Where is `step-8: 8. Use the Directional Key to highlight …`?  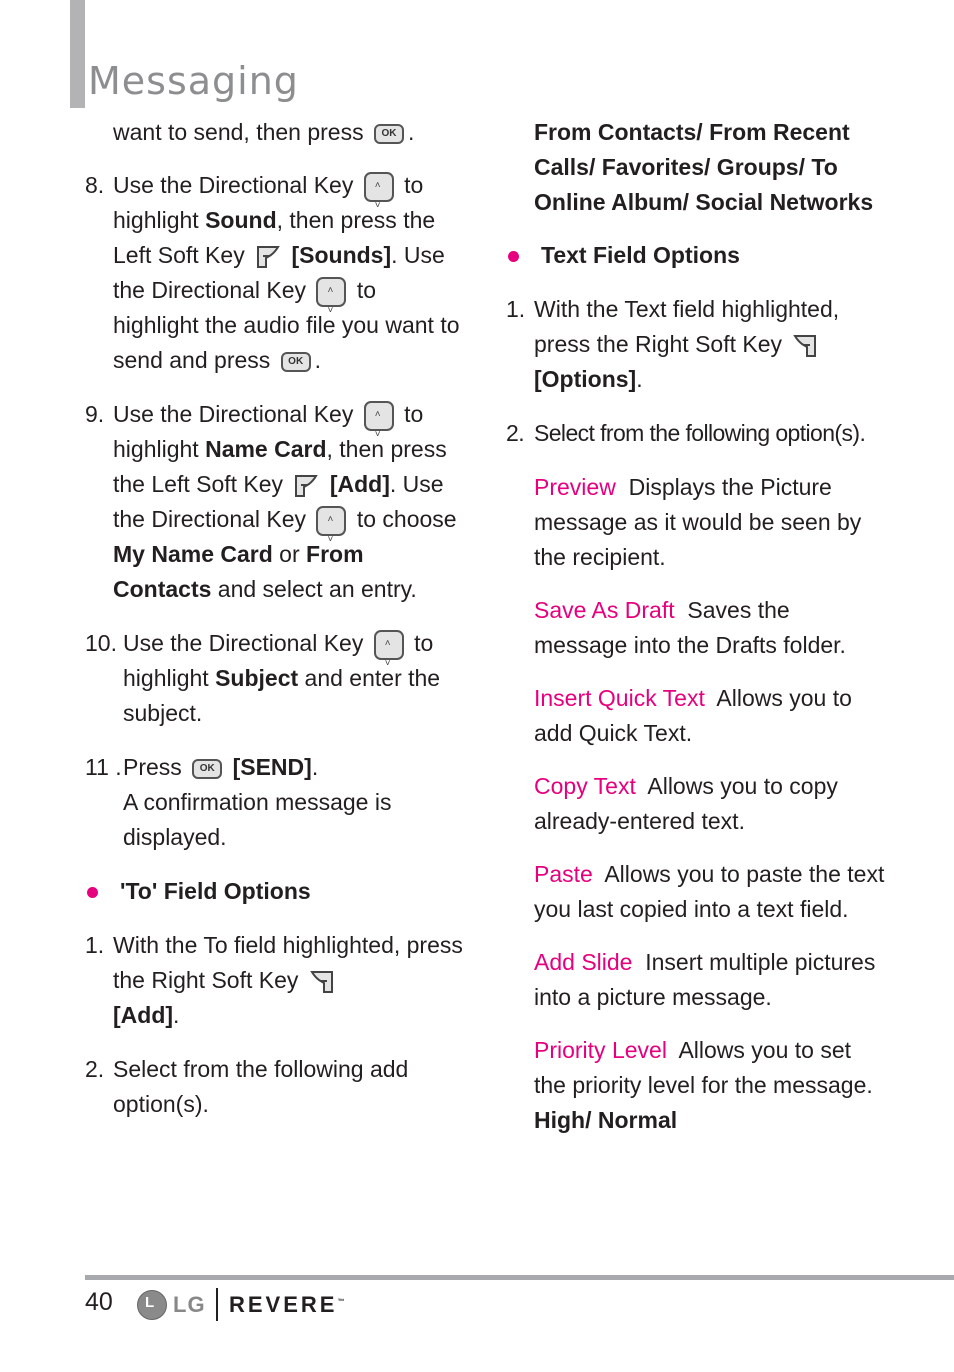
step-8: 8. Use the Directional Key to highlight … is located at coordinates (275, 273).